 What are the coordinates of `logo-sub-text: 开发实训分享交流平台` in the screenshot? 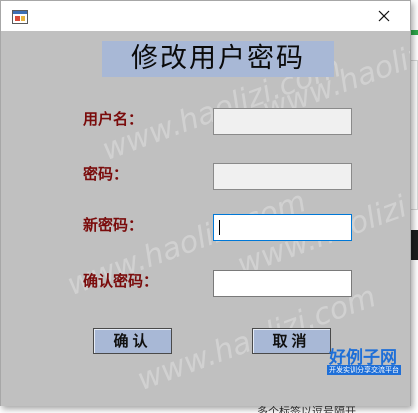 It's located at (364, 370).